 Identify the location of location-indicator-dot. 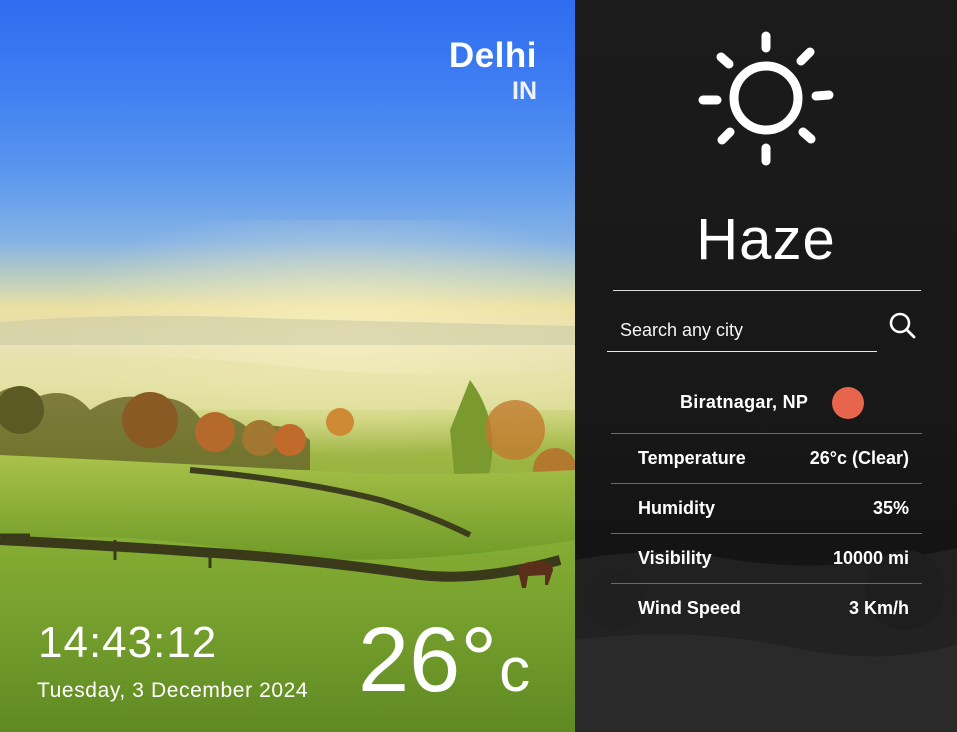
(848, 403).